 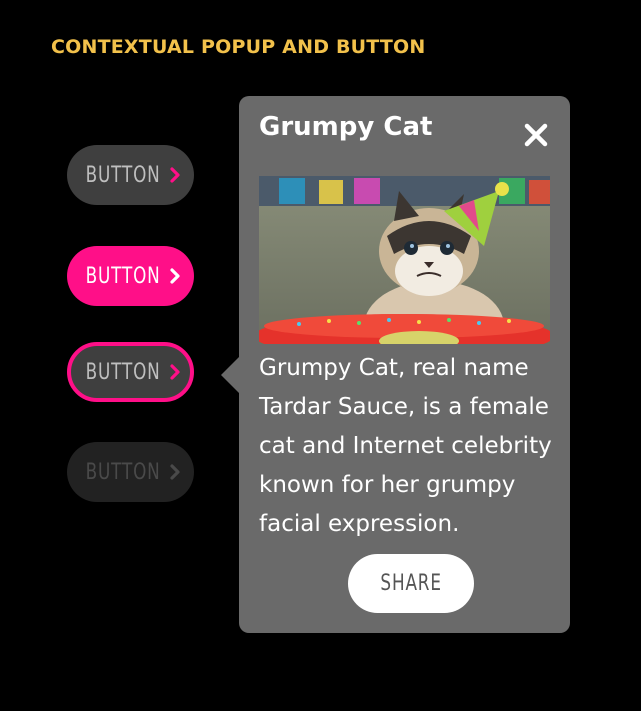 I want to click on section-title: CONTEXTUAL POPUP AND BUTTON, so click(x=238, y=47).